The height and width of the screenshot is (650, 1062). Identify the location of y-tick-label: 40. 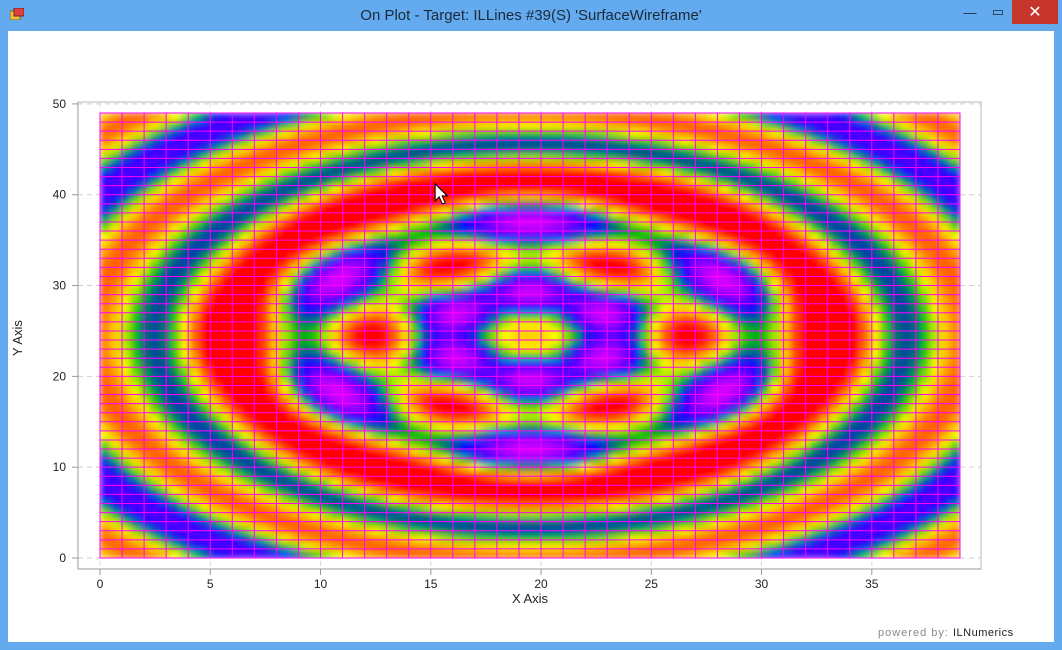
(60, 195).